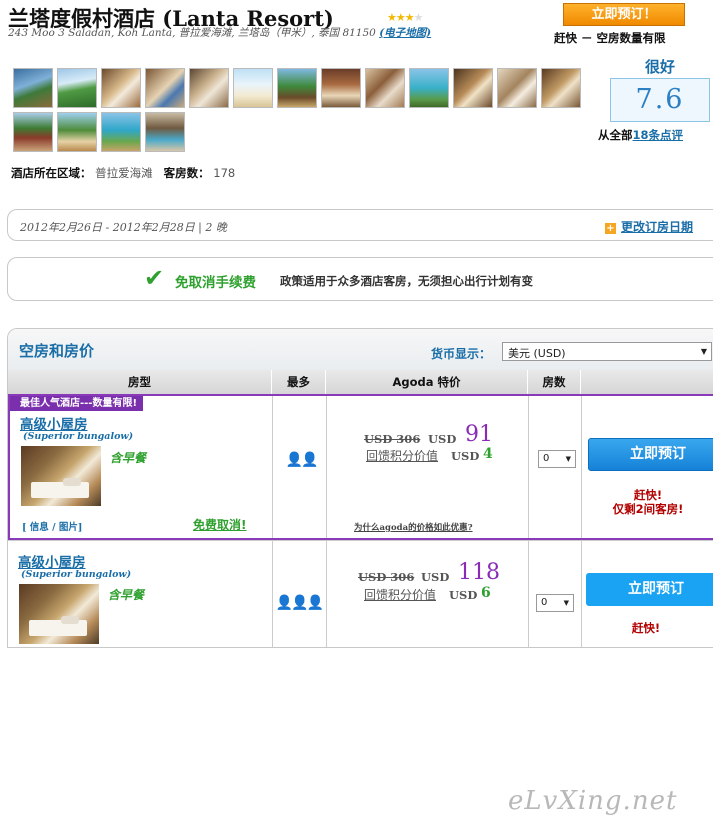 This screenshot has width=713, height=834. I want to click on free-cancel-link: 免费取消!, so click(219, 524).